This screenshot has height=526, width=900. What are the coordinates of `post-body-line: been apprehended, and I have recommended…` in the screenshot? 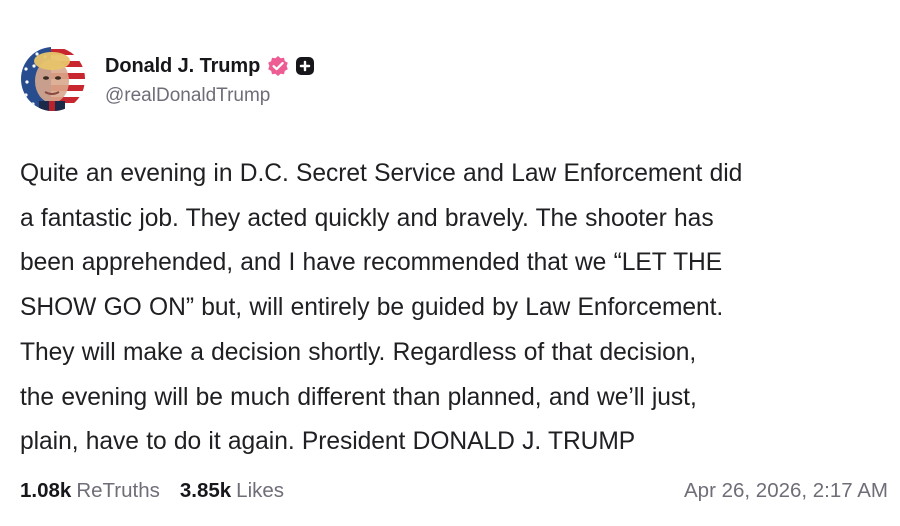 It's located at (371, 263).